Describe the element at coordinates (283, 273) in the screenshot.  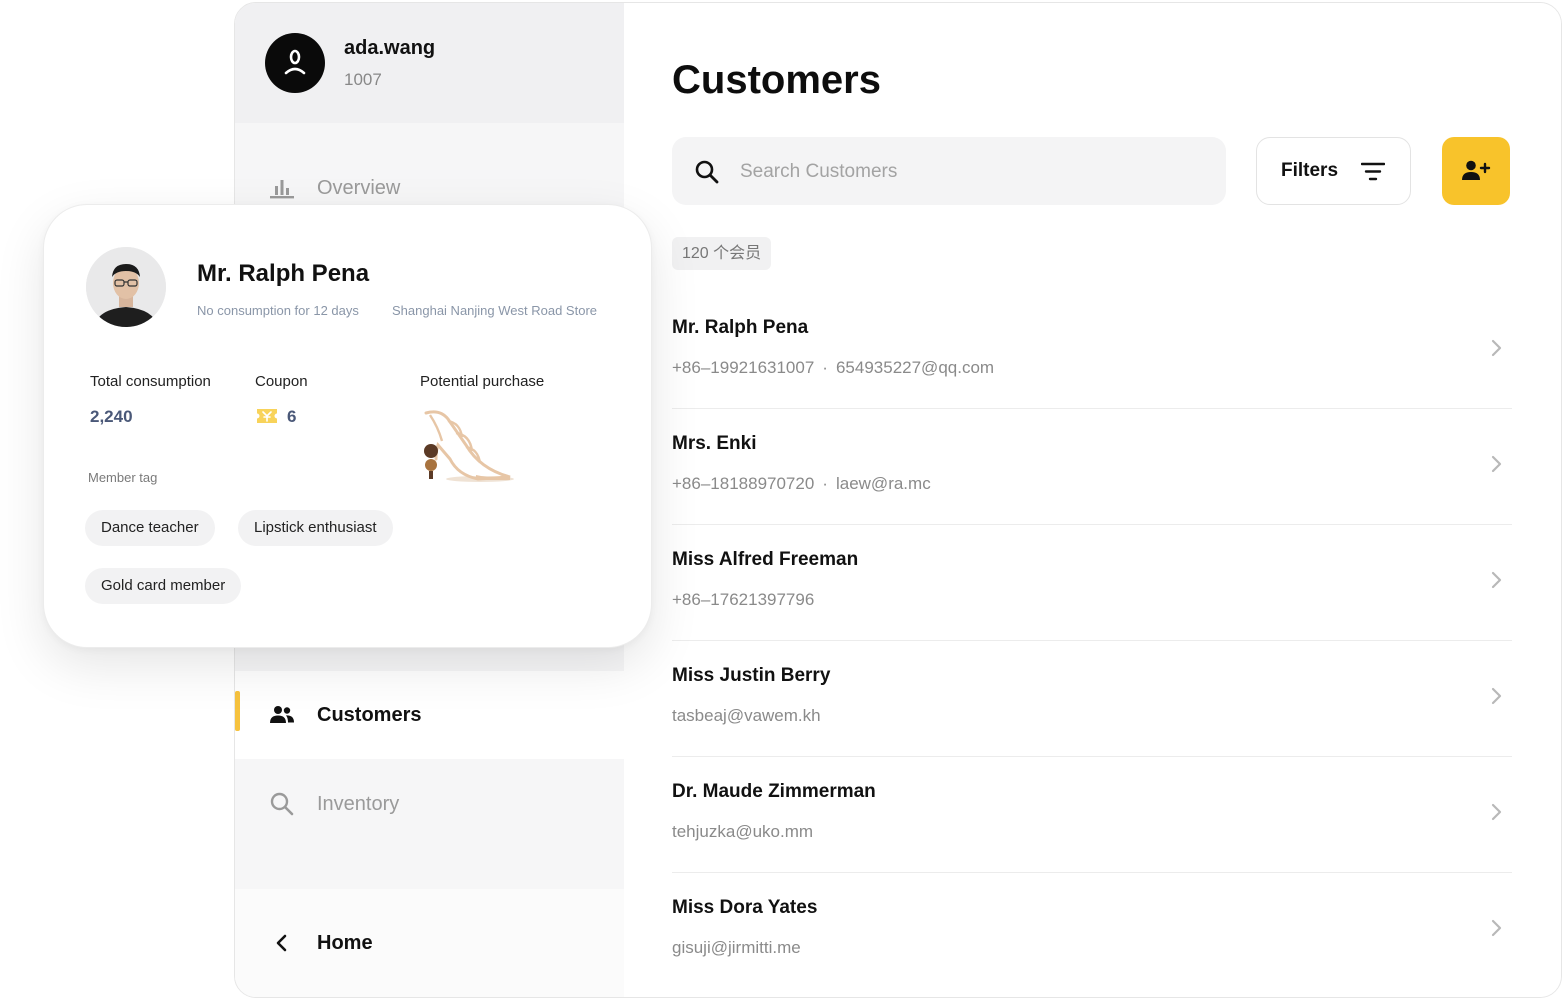
I see `profile-name: Mr. Ralph Pena` at that location.